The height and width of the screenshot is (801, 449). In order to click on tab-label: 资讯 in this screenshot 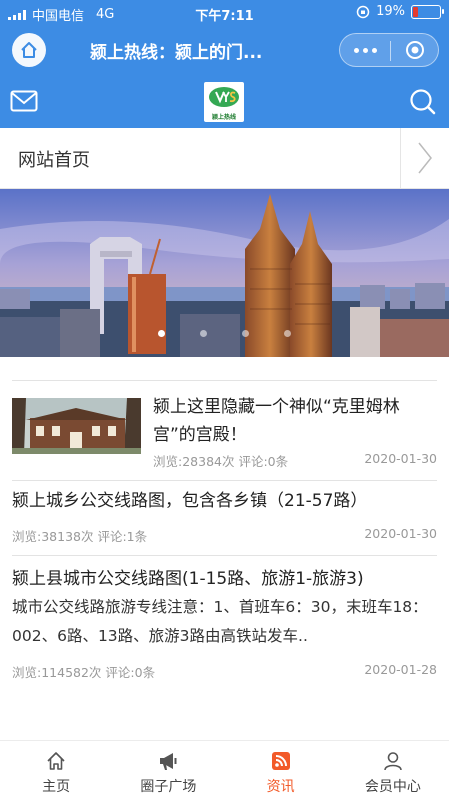, I will do `click(280, 787)`.